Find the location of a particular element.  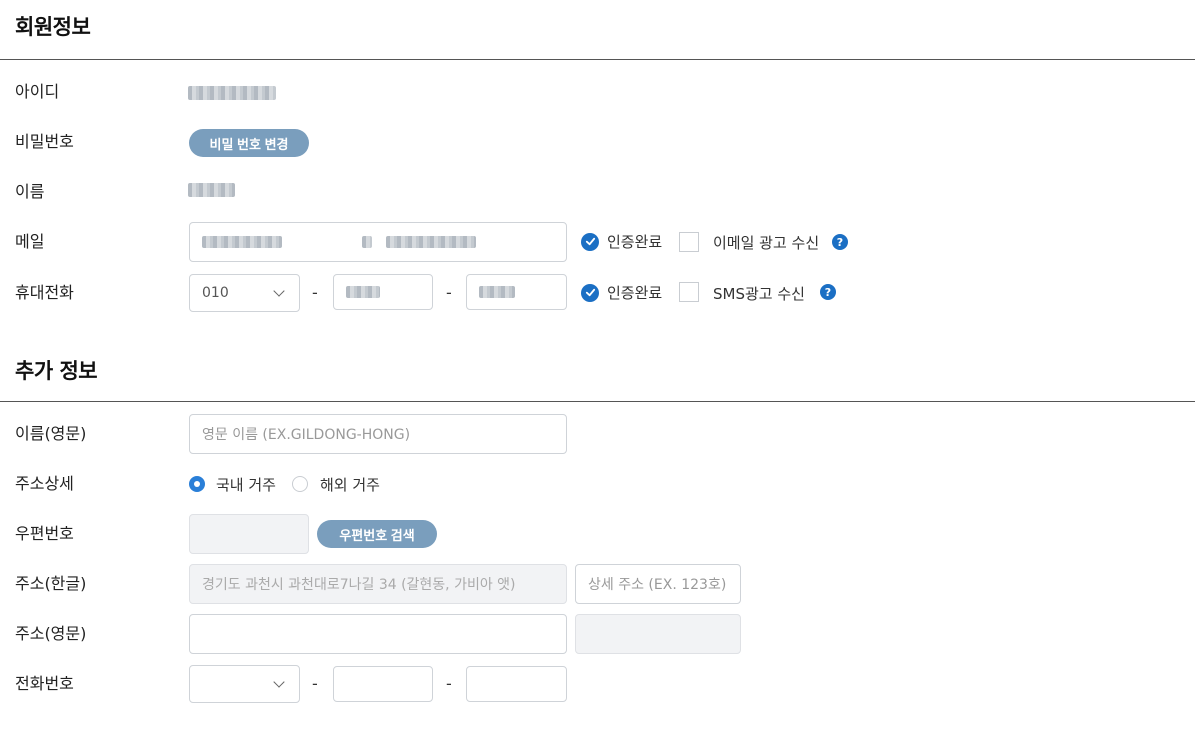

email-input is located at coordinates (378, 242).